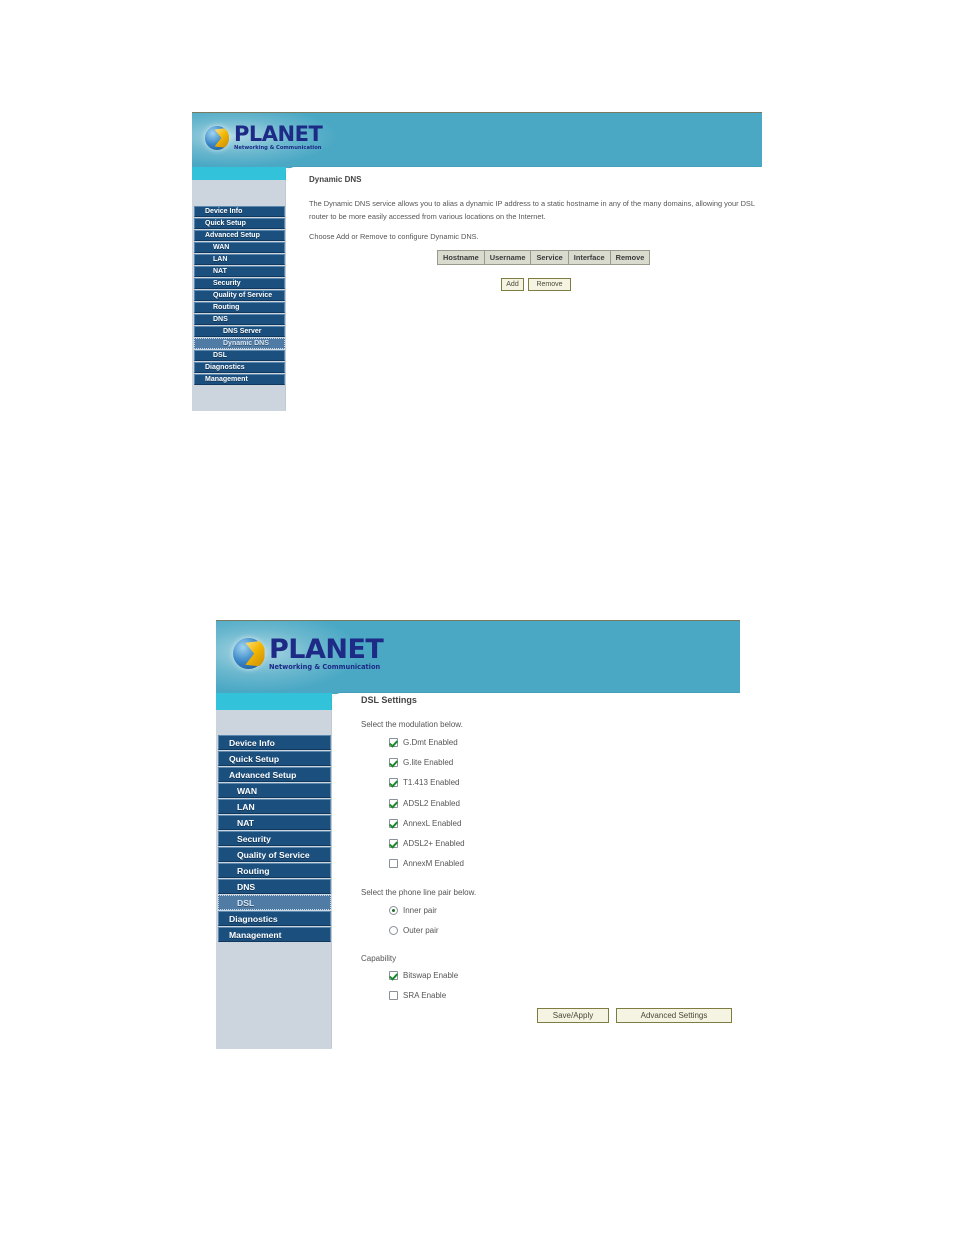  I want to click on line-pair-option-outer-pair: Outer pair, so click(414, 930).